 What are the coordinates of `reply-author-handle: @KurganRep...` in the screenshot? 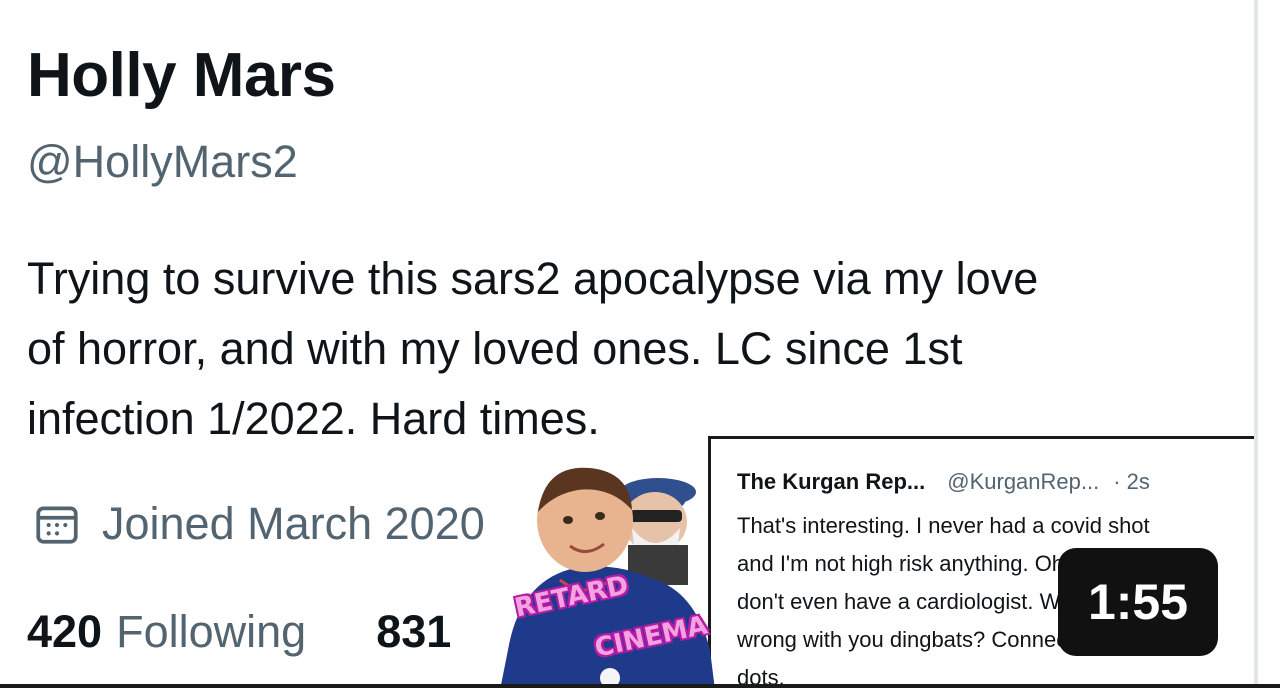 It's located at (1023, 481).